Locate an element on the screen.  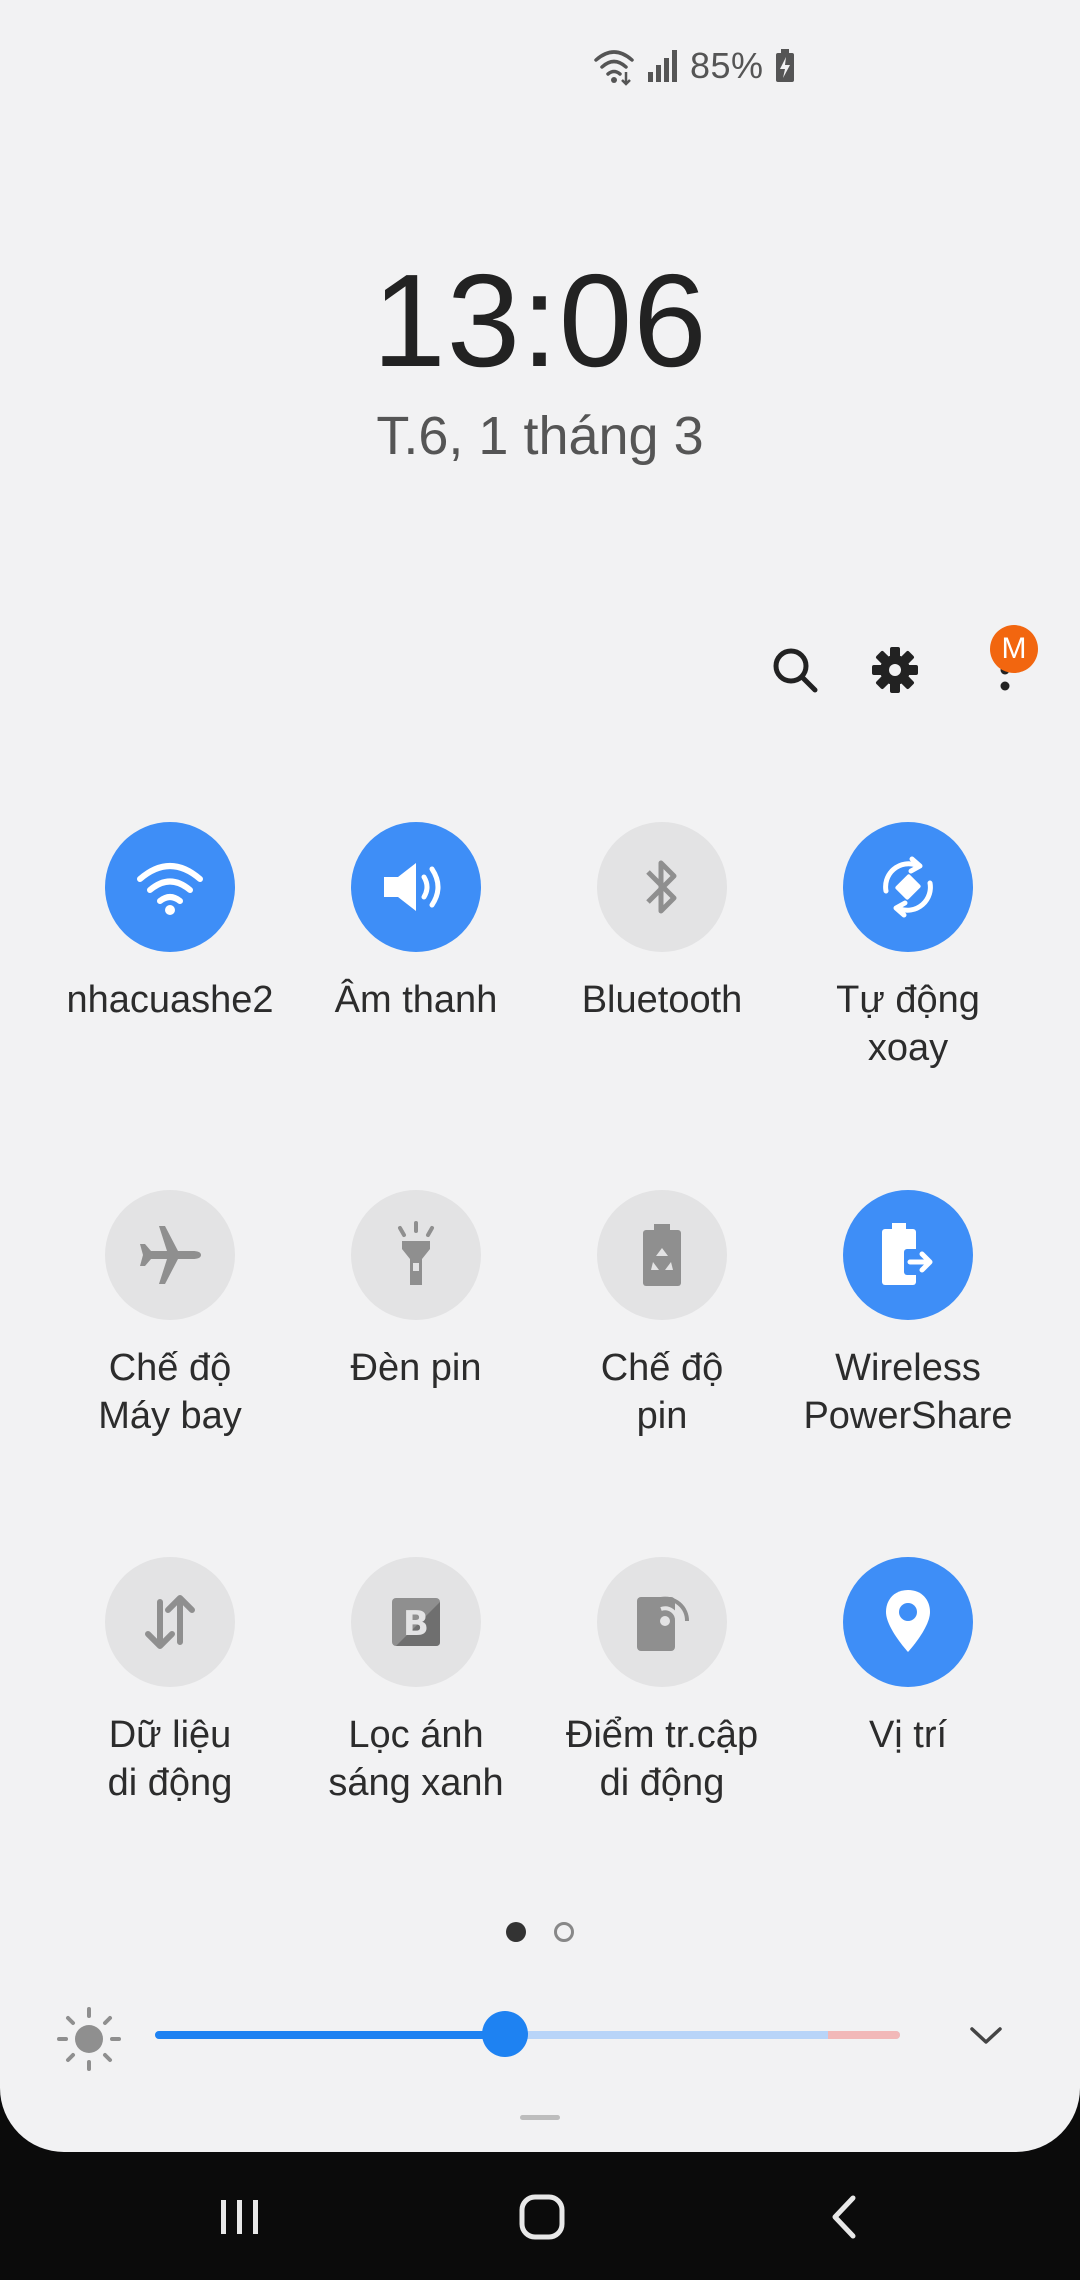
chevron-down-icon is located at coordinates (986, 2035).